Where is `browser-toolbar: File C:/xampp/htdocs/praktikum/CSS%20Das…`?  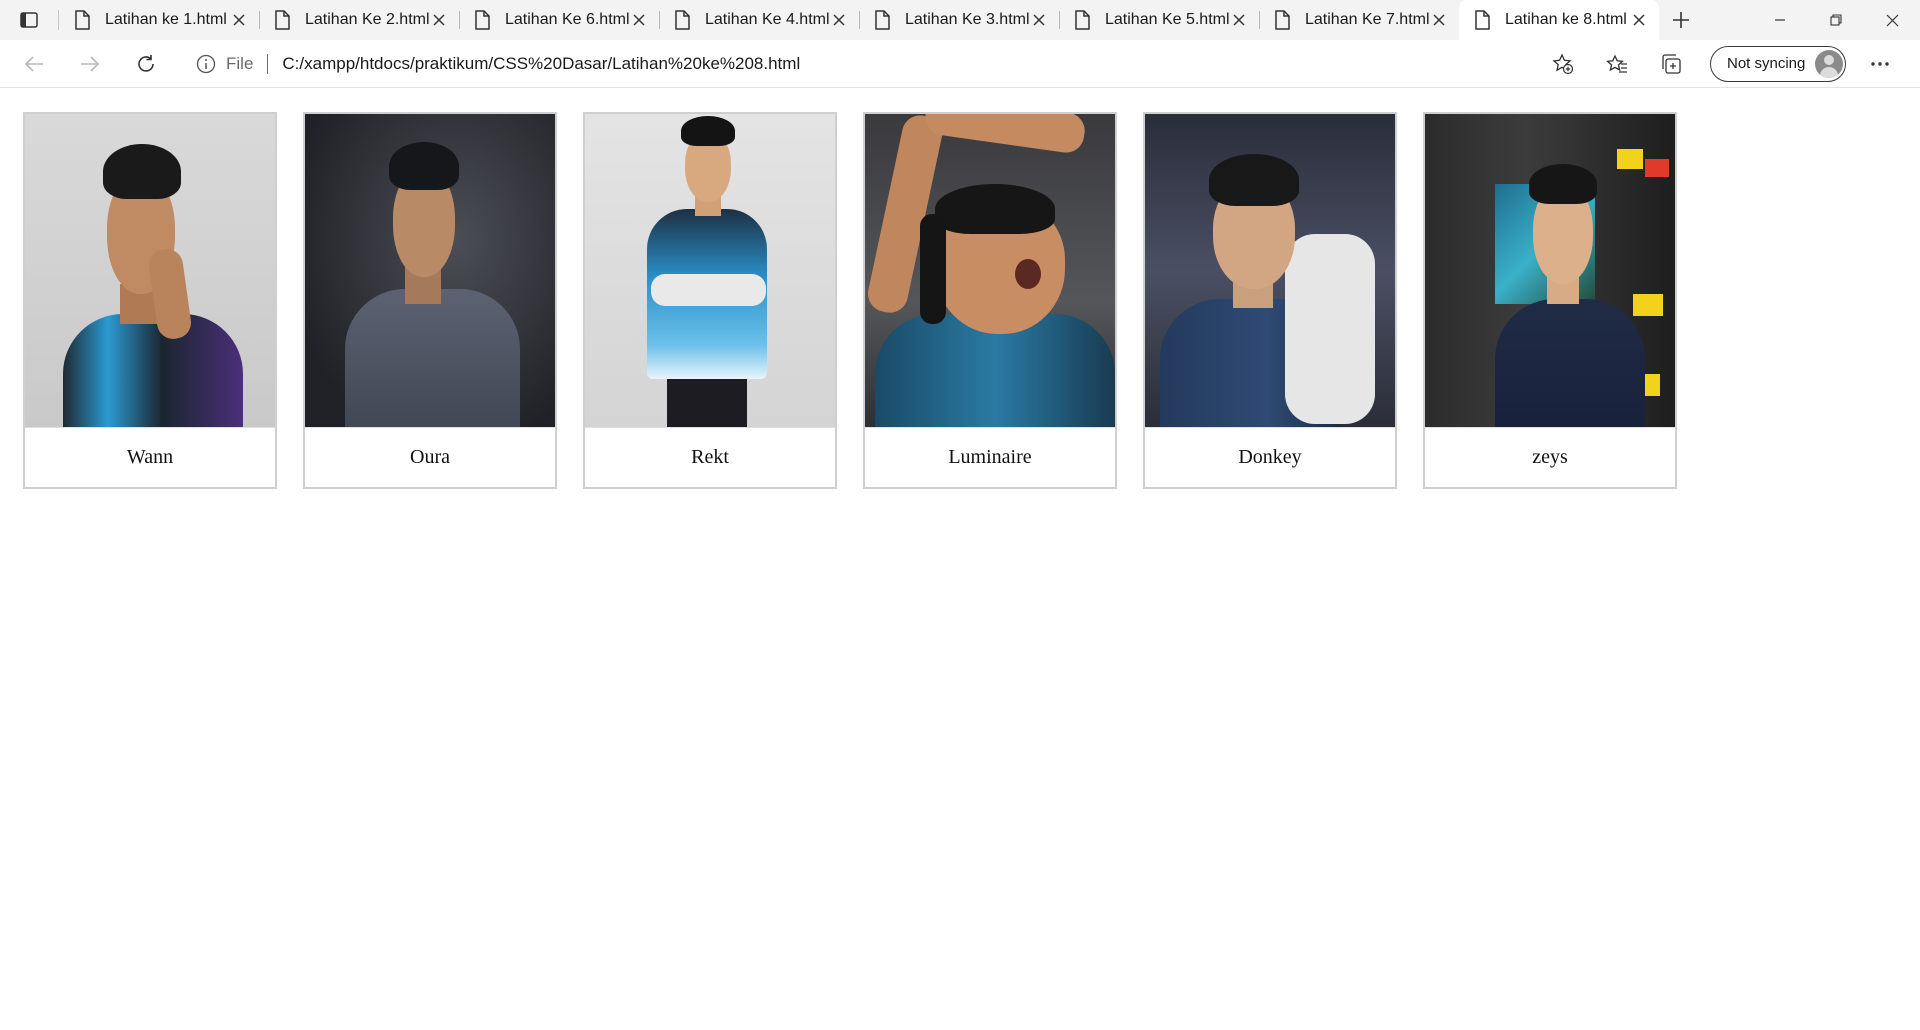 browser-toolbar: File C:/xampp/htdocs/praktikum/CSS%20Das… is located at coordinates (960, 64).